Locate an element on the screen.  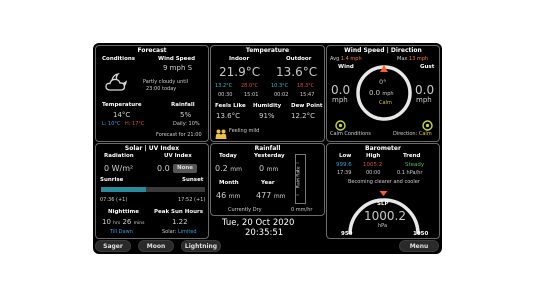
gust-speed-unit: mph is located at coordinates (424, 100).